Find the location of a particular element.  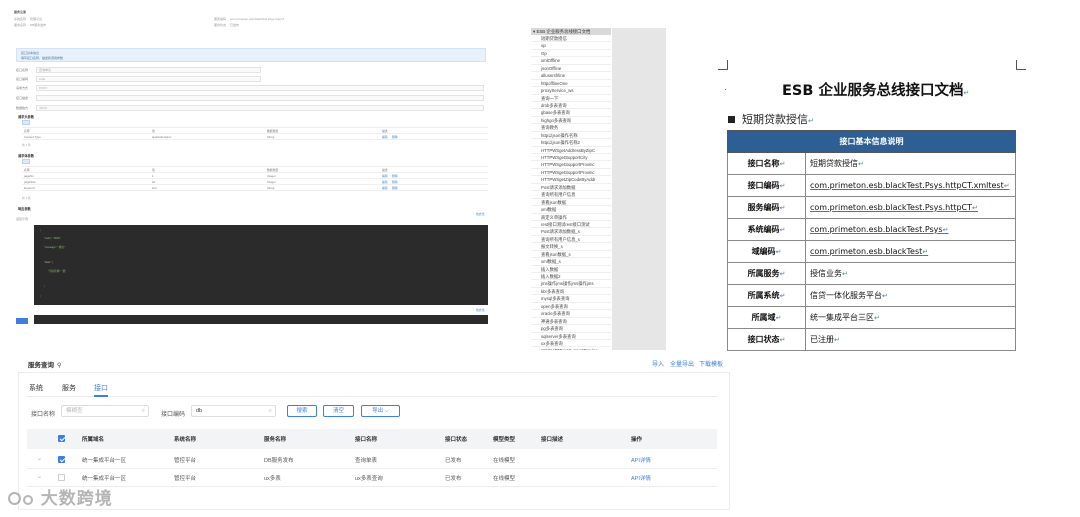

outline-item: http以json操作名称 is located at coordinates (571, 136).